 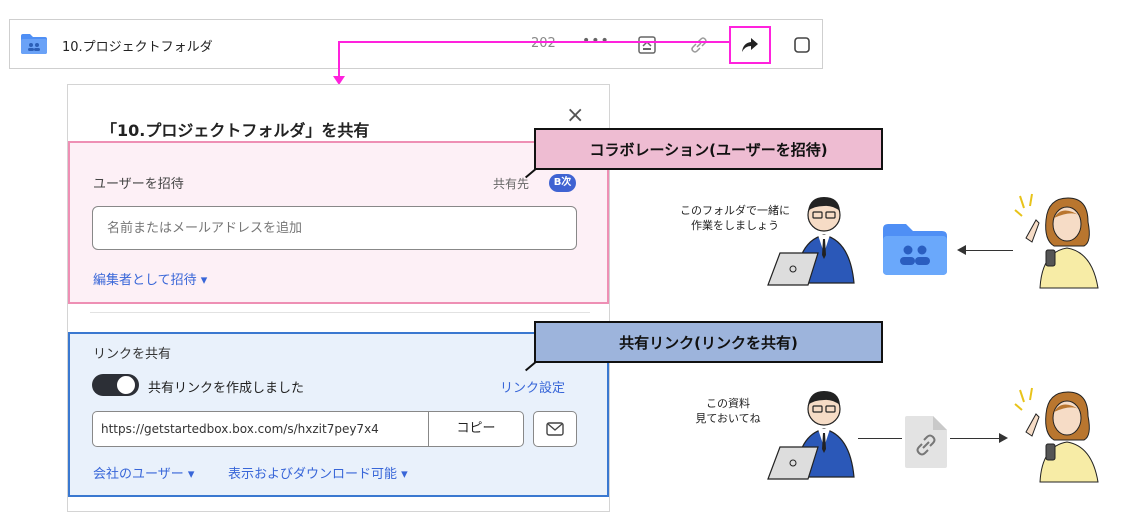 I want to click on access-scope-dropdown: 会社のユーザー ▾, so click(x=143, y=472).